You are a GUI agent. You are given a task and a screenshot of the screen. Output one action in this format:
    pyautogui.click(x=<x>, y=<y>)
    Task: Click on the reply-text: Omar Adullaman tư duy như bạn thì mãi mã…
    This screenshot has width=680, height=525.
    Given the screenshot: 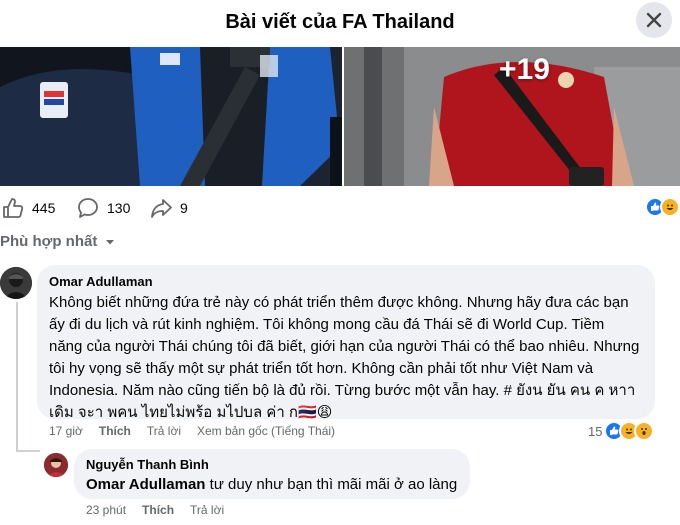 What is the action you would take?
    pyautogui.click(x=272, y=485)
    